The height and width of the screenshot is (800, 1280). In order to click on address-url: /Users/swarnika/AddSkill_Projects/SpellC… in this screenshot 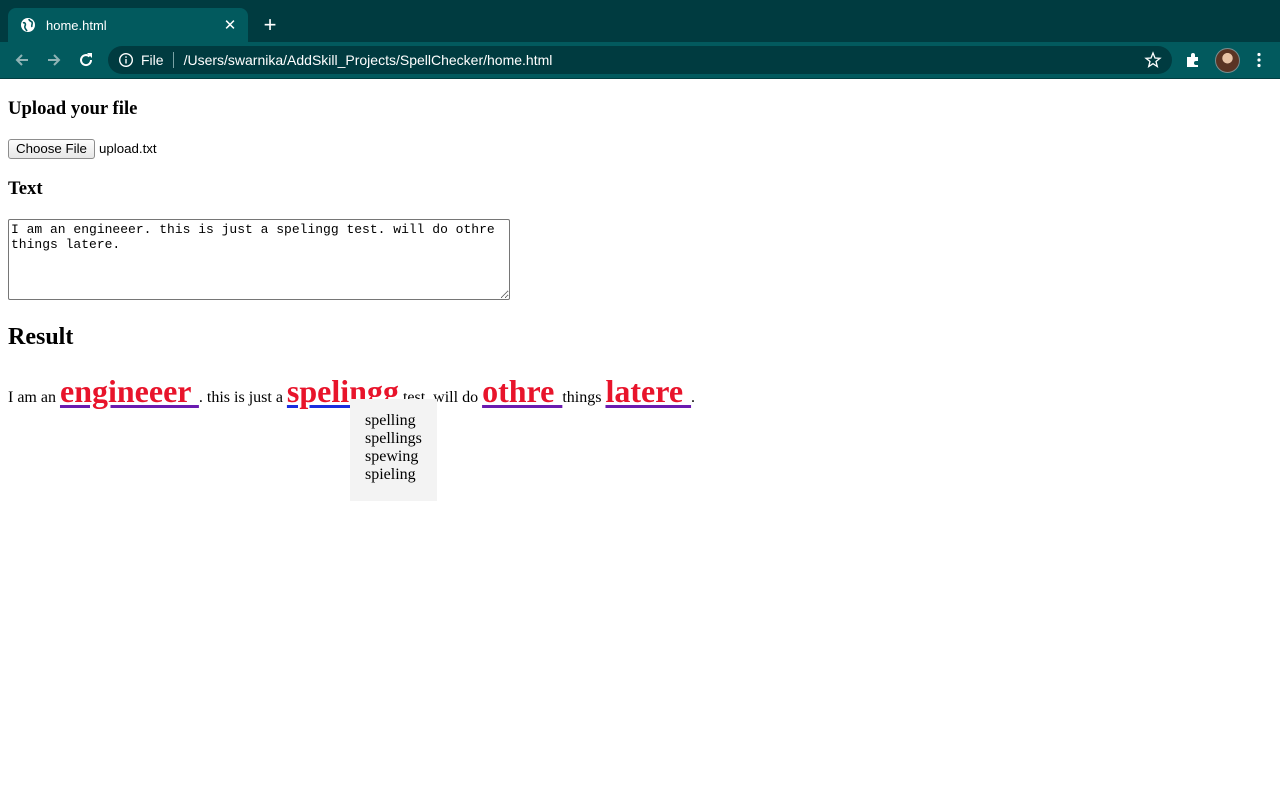, I will do `click(664, 60)`.